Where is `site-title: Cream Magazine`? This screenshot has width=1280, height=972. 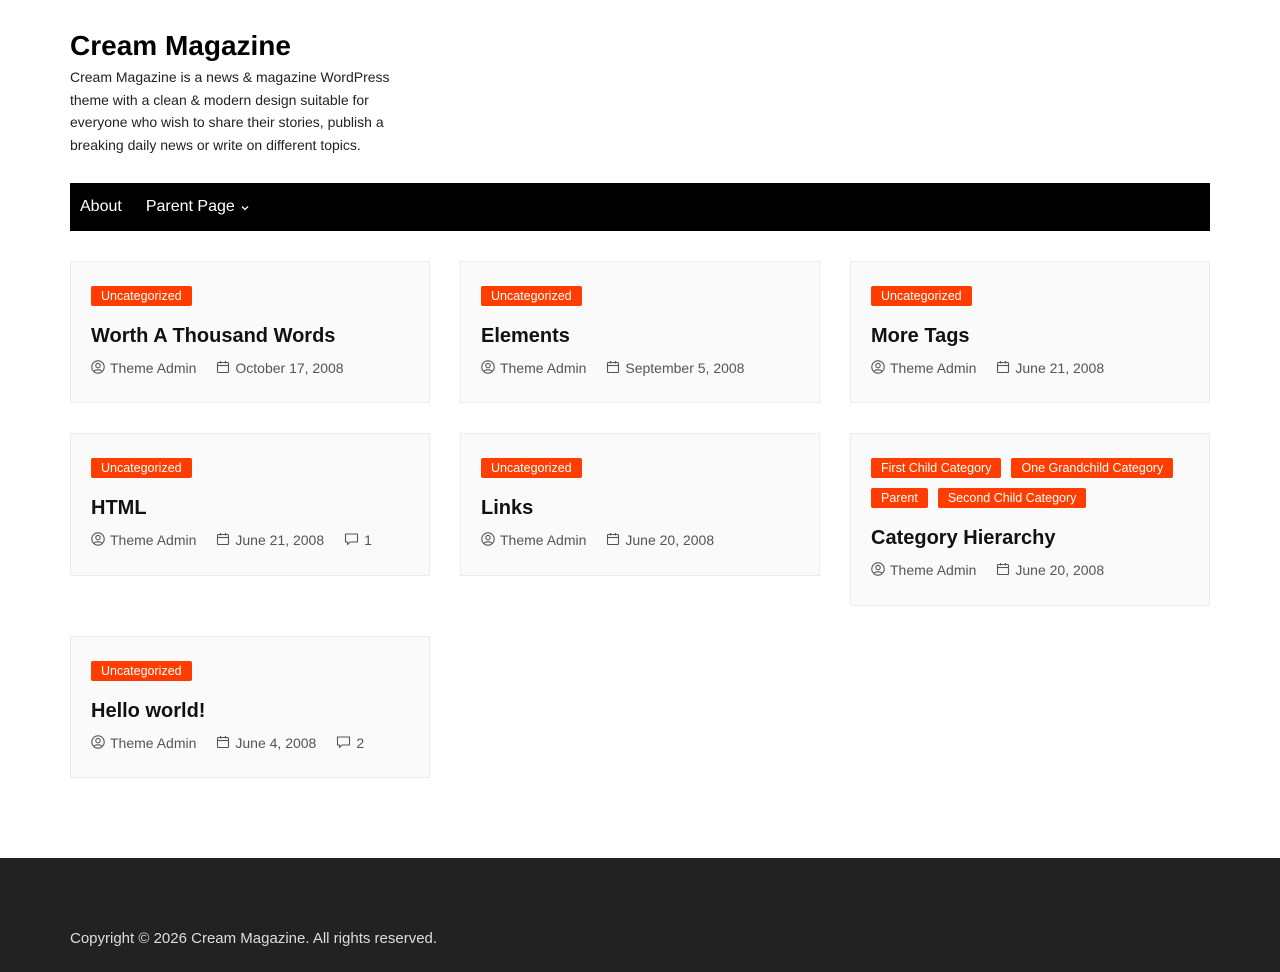 site-title: Cream Magazine is located at coordinates (240, 46).